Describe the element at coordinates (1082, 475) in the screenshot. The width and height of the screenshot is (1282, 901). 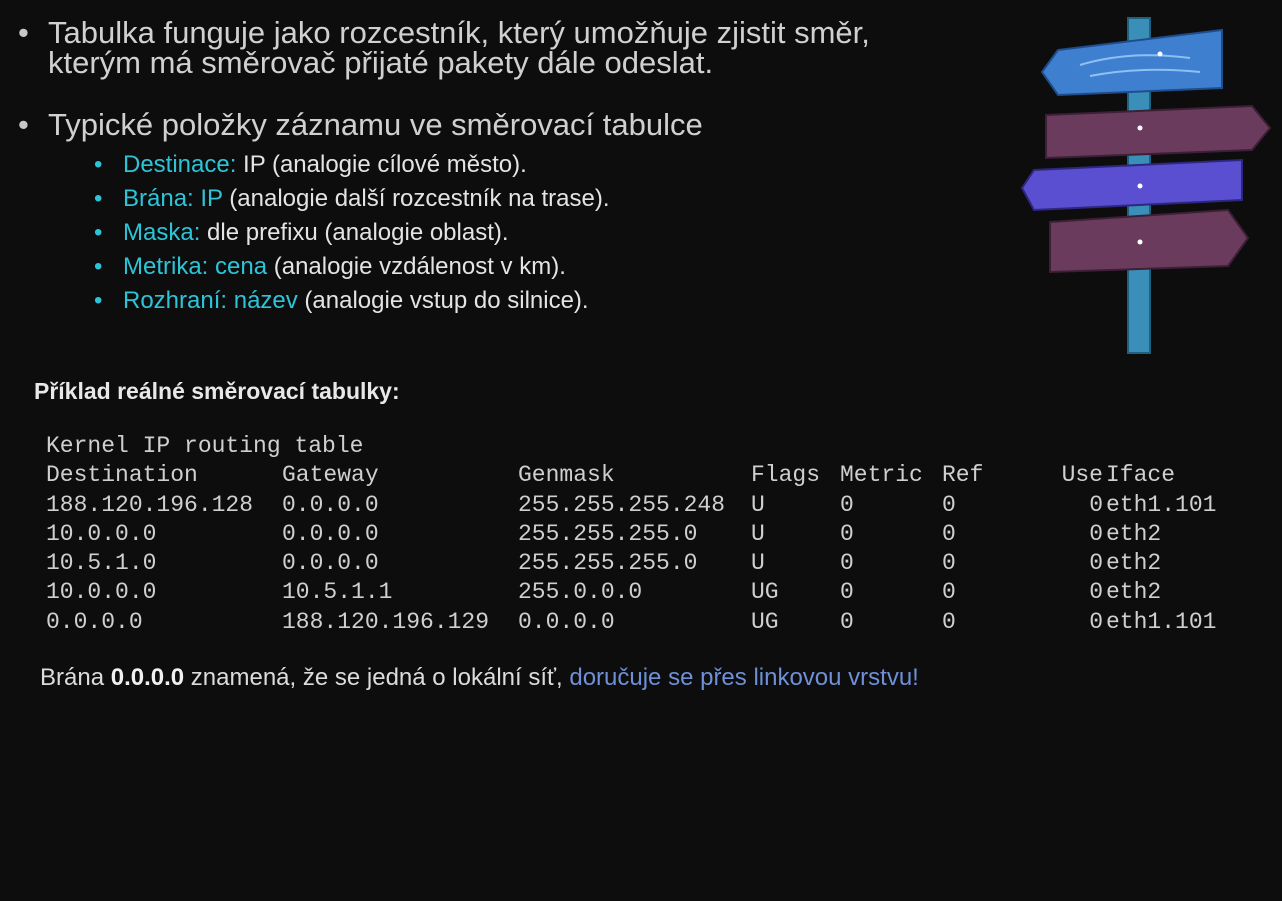
I see `header-cell: Use` at that location.